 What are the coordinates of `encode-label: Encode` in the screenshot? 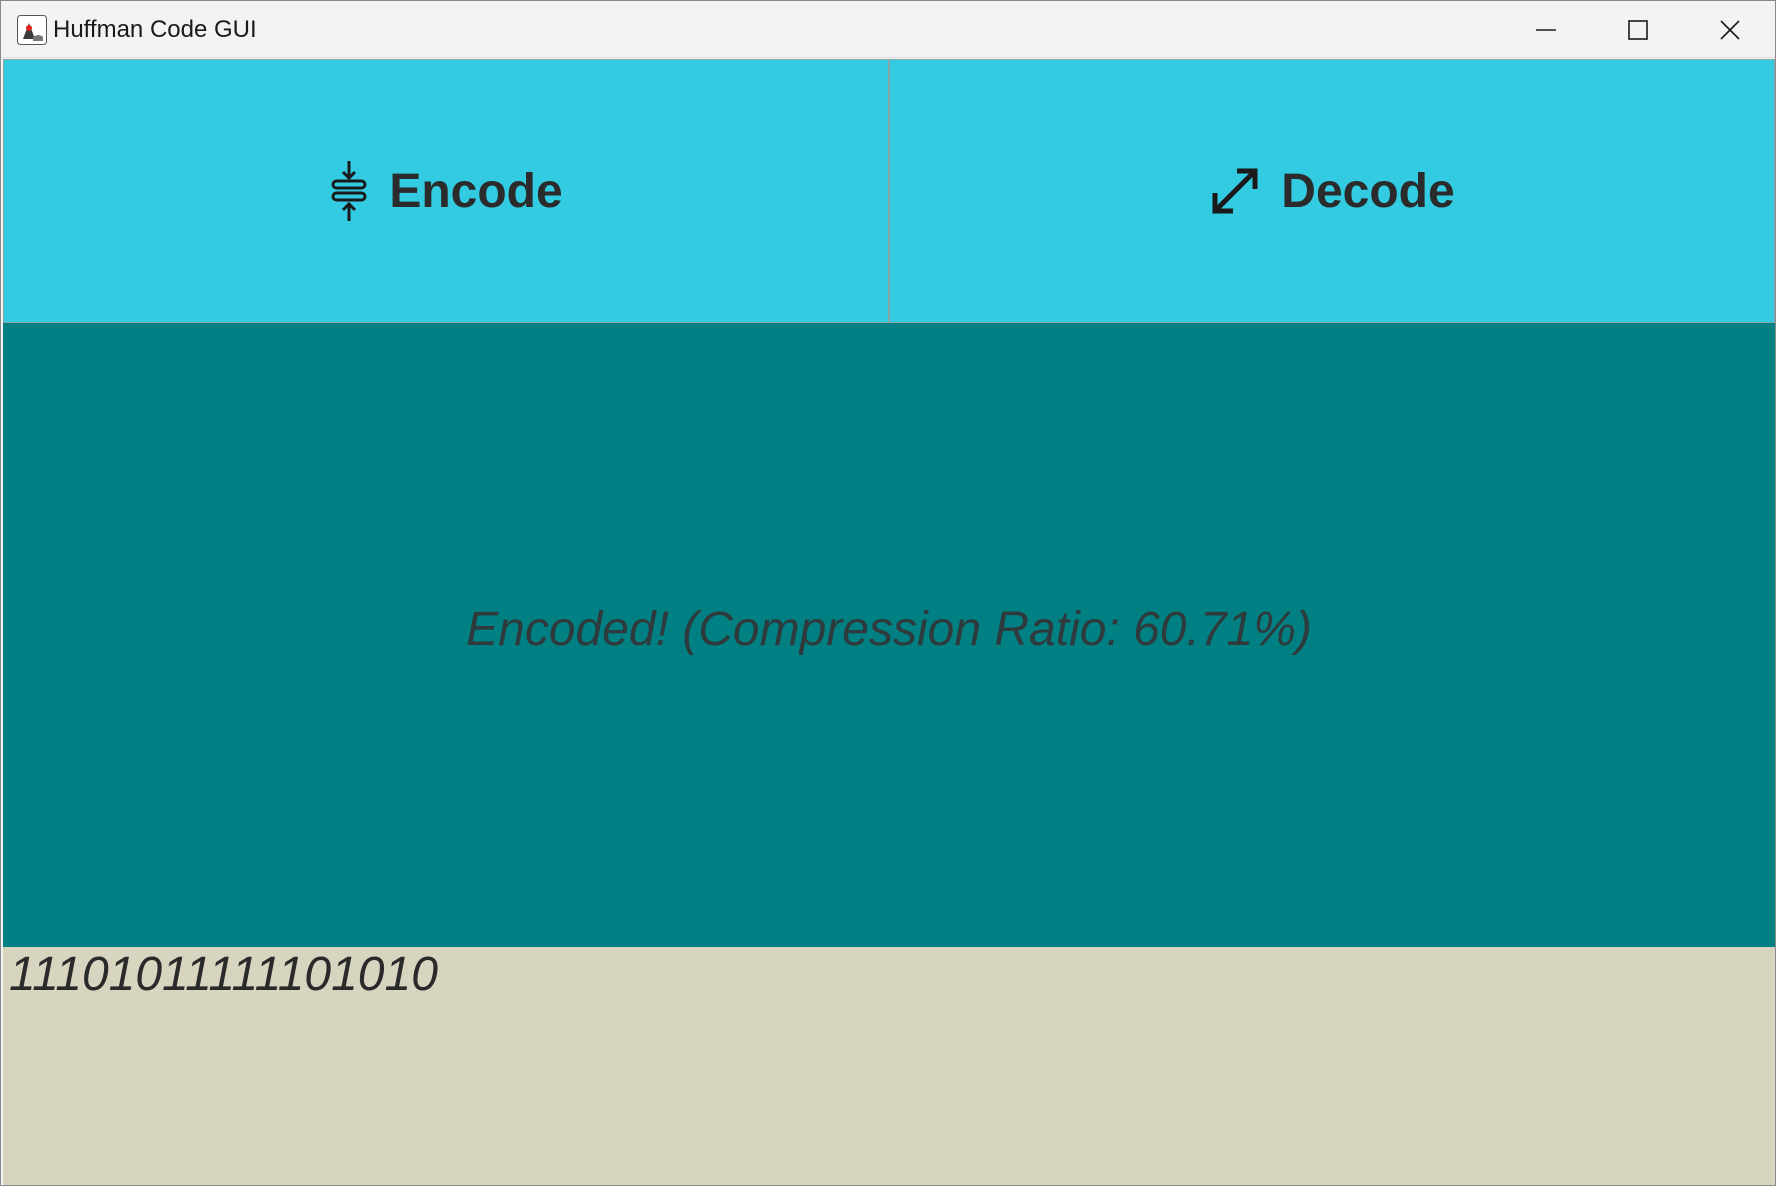 It's located at (476, 191).